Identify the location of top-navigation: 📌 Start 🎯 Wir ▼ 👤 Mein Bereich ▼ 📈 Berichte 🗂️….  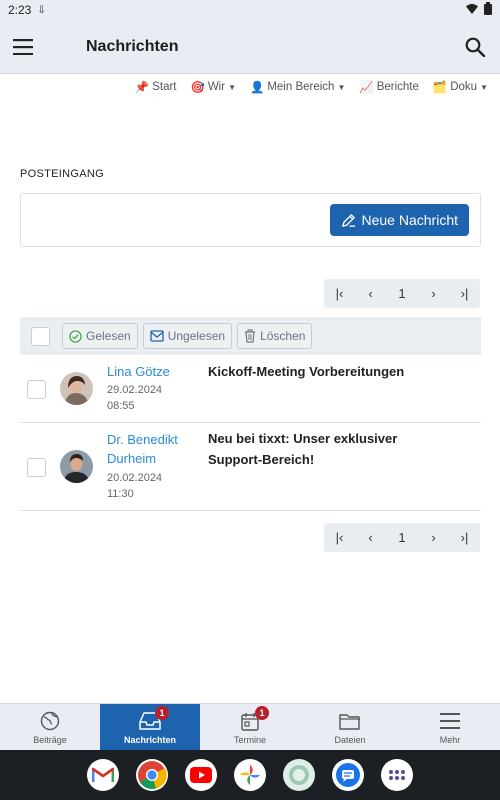
(311, 87).